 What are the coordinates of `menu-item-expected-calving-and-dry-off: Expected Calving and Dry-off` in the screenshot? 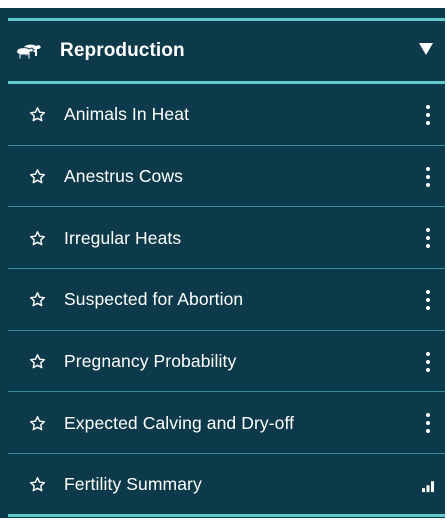 It's located at (222, 423).